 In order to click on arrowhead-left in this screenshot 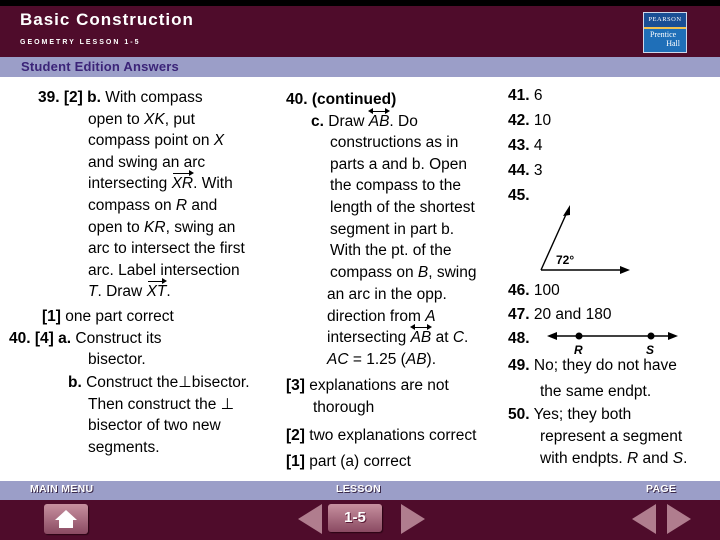, I will do `click(552, 336)`.